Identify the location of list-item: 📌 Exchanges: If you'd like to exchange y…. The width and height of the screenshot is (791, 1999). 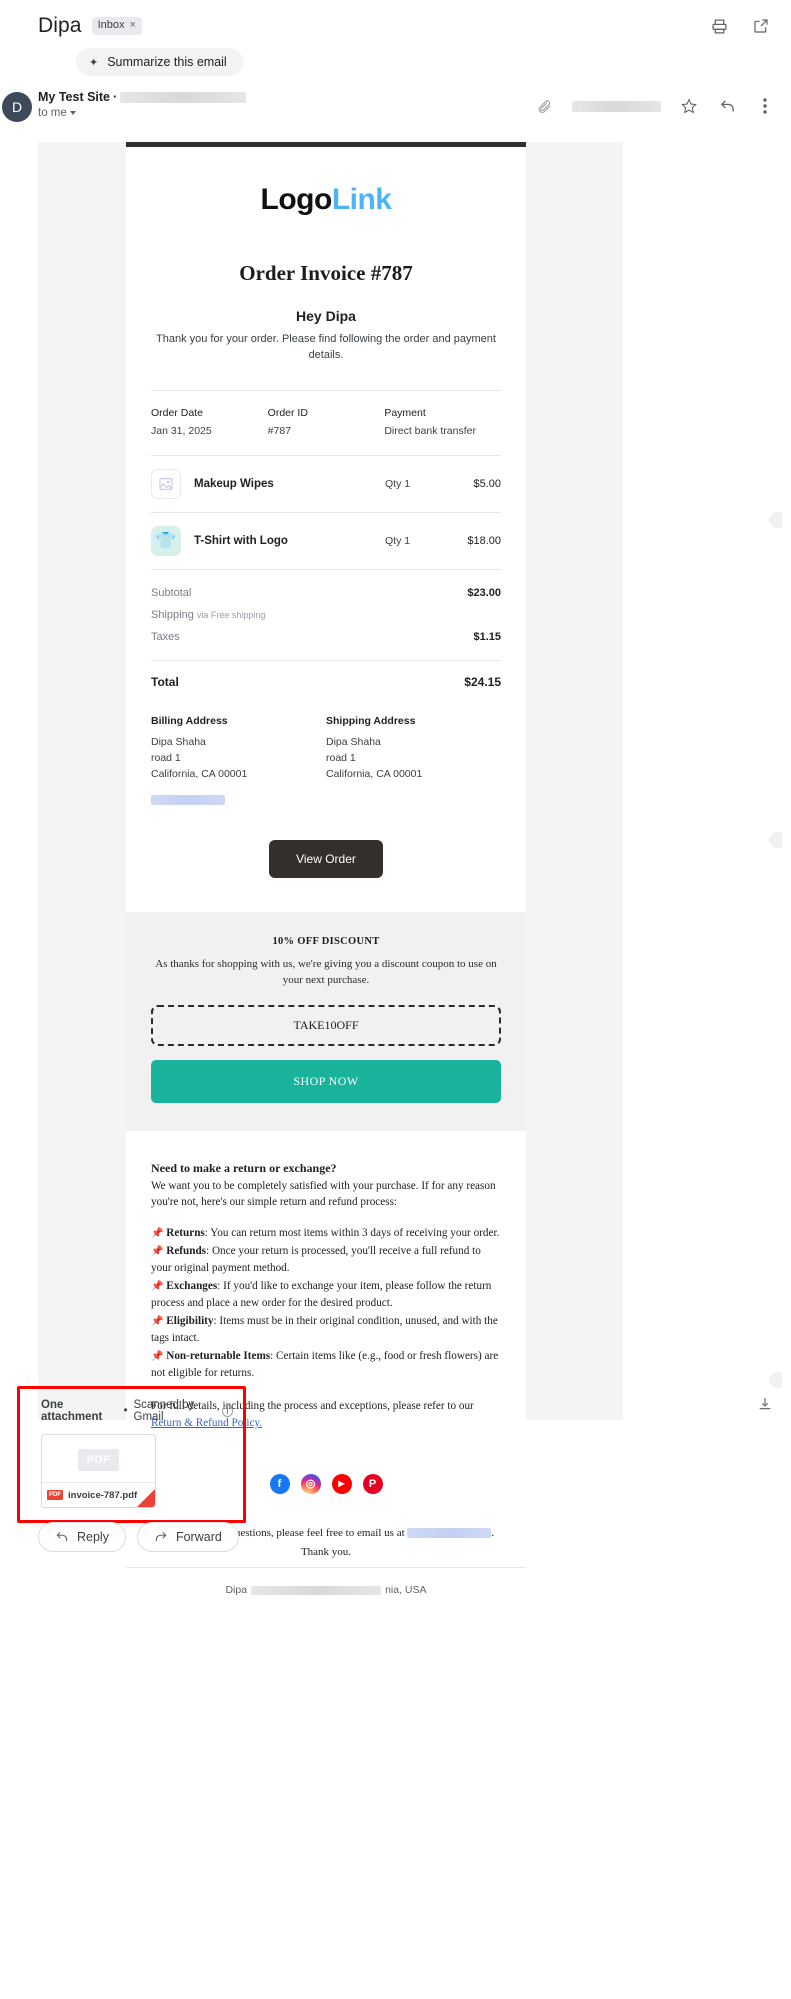
(326, 1295).